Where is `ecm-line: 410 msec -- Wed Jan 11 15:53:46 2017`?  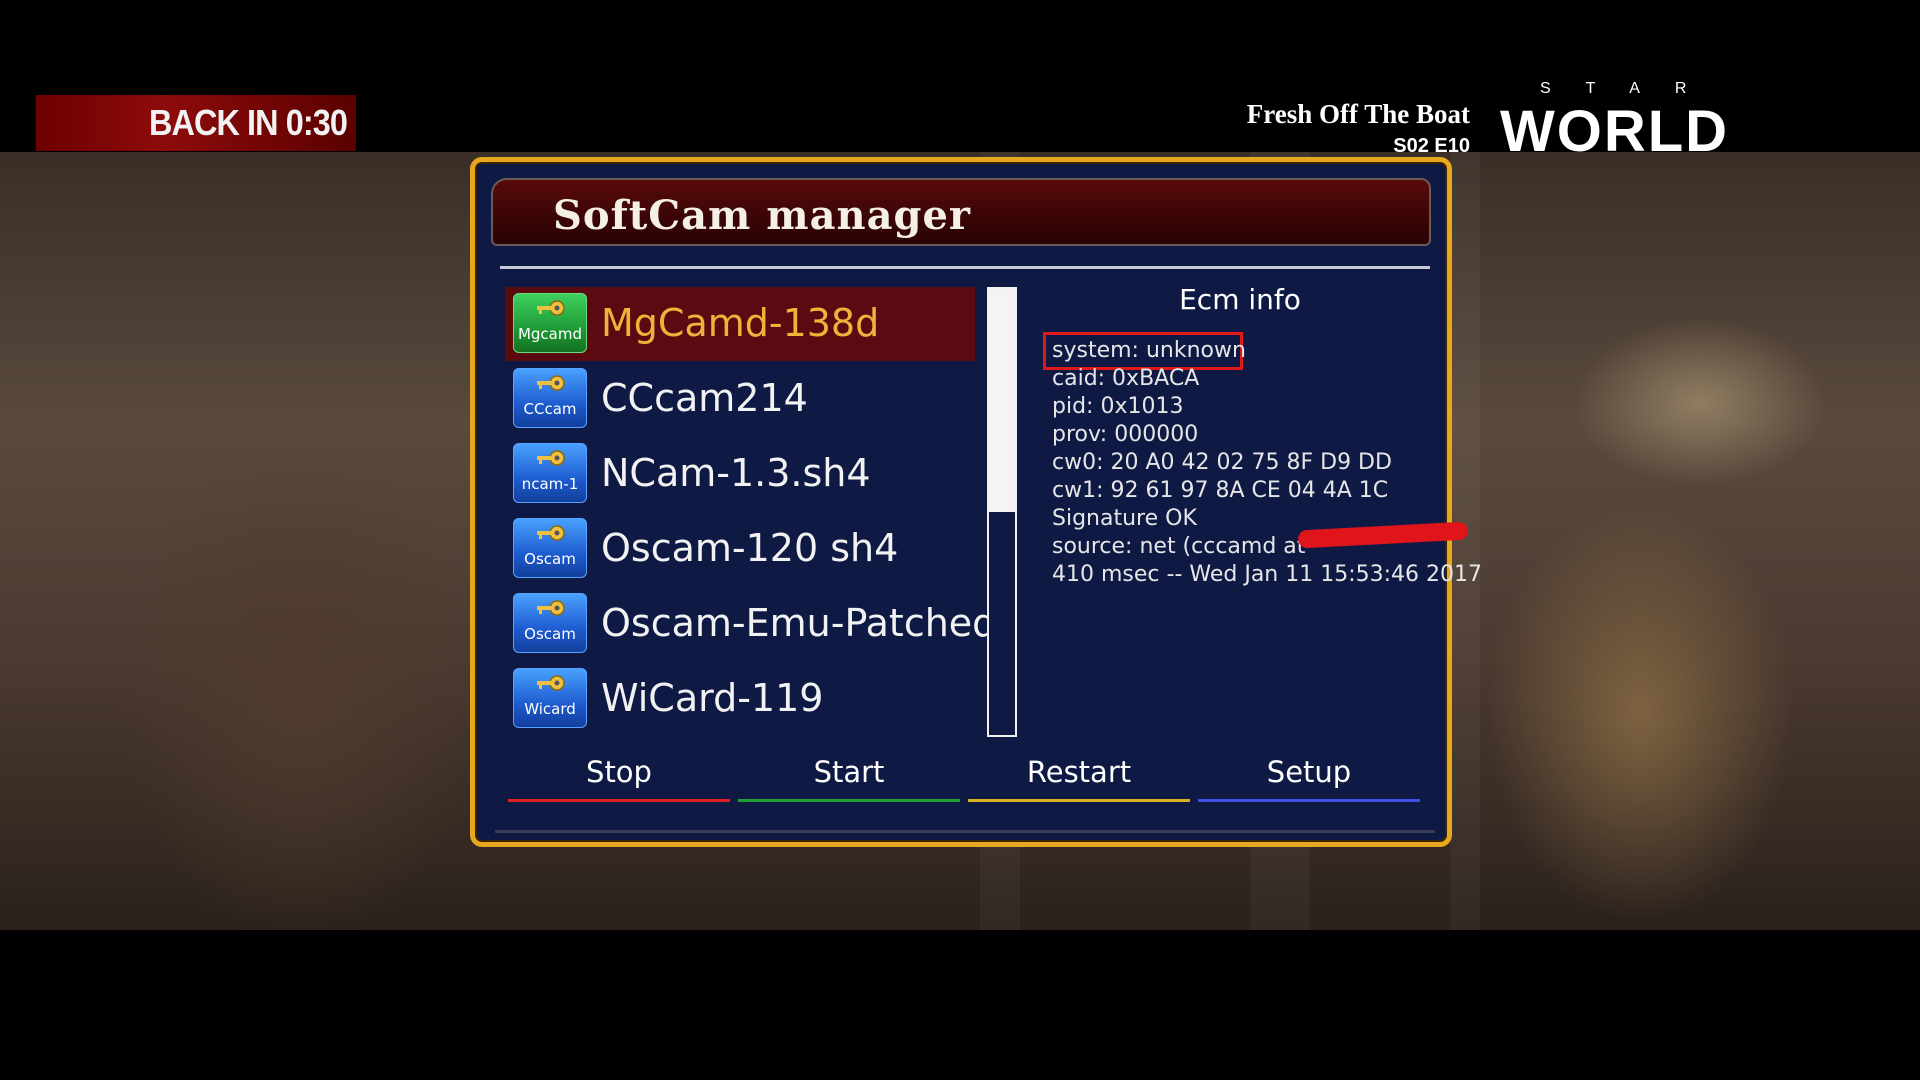
ecm-line: 410 msec -- Wed Jan 11 15:53:46 2017 is located at coordinates (1267, 574).